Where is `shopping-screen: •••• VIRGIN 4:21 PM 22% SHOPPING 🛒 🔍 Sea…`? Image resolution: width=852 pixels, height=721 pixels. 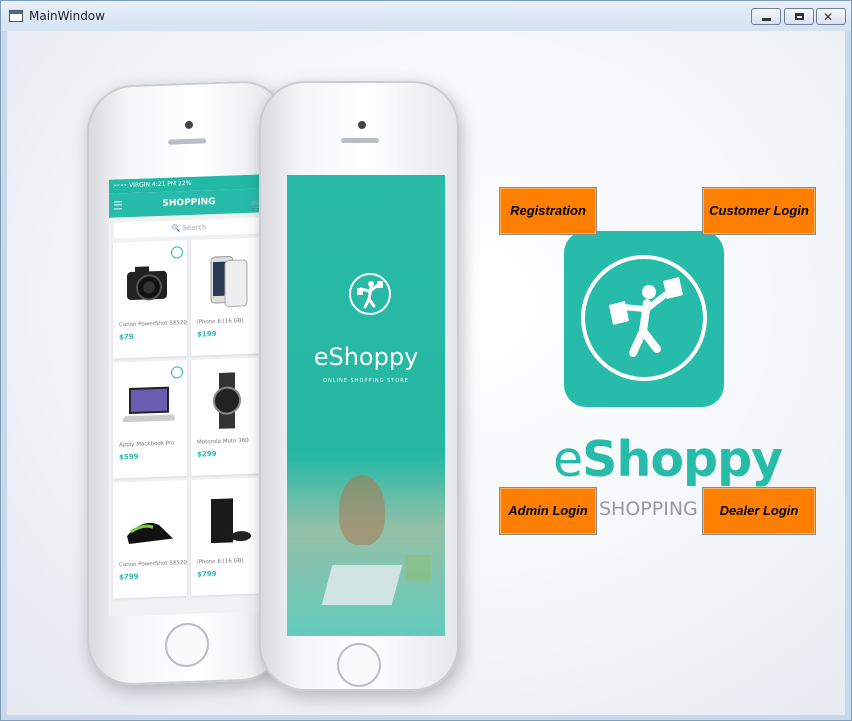
shopping-screen: •••• VIRGIN 4:21 PM 22% SHOPPING 🛒 🔍 Sea… is located at coordinates (189, 395).